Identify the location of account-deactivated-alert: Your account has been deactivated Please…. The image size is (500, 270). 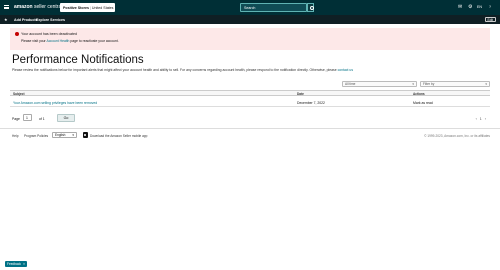
(250, 39).